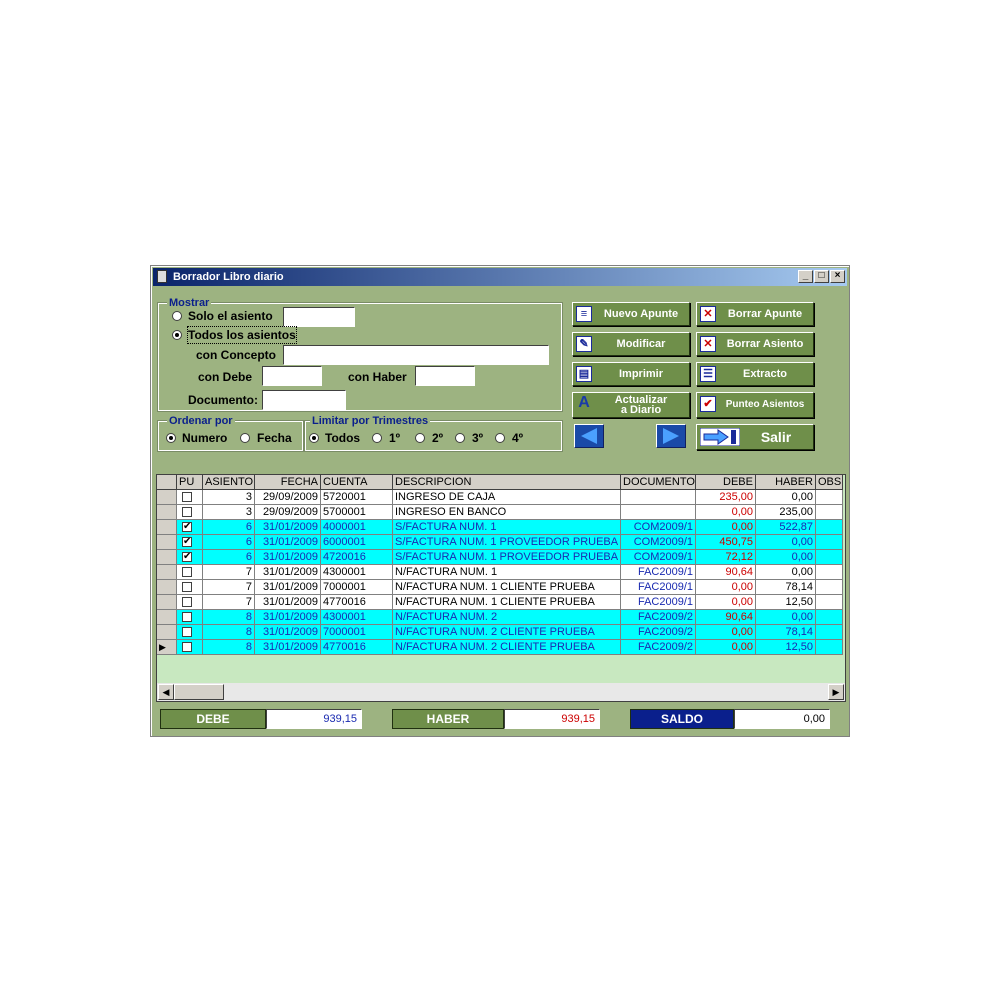  Describe the element at coordinates (177, 335) in the screenshot. I see `todos-asientos-radio` at that location.